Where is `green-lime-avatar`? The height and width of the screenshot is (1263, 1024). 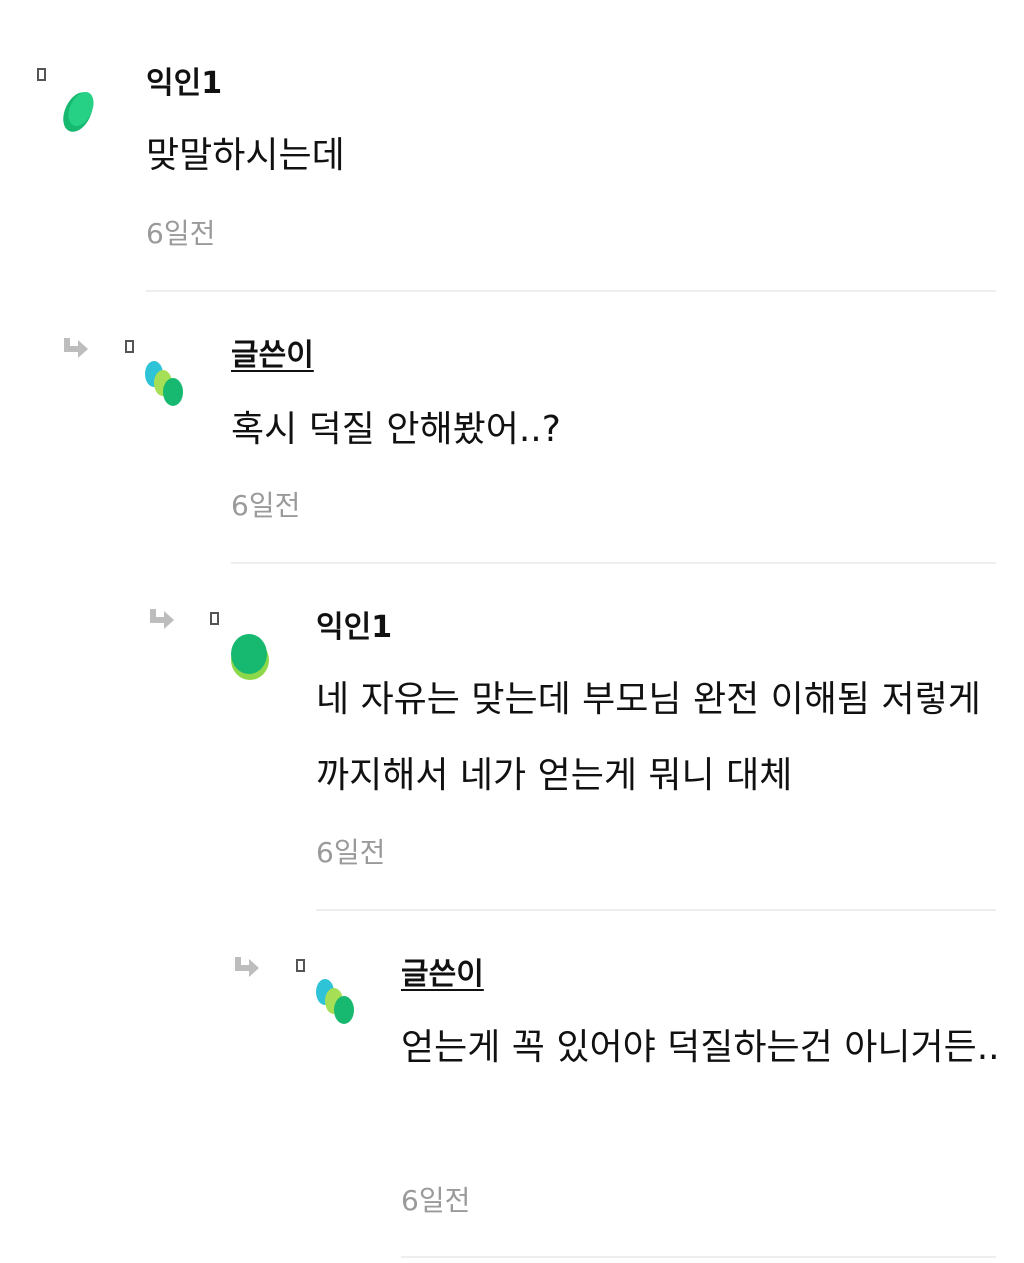
green-lime-avatar is located at coordinates (250, 657).